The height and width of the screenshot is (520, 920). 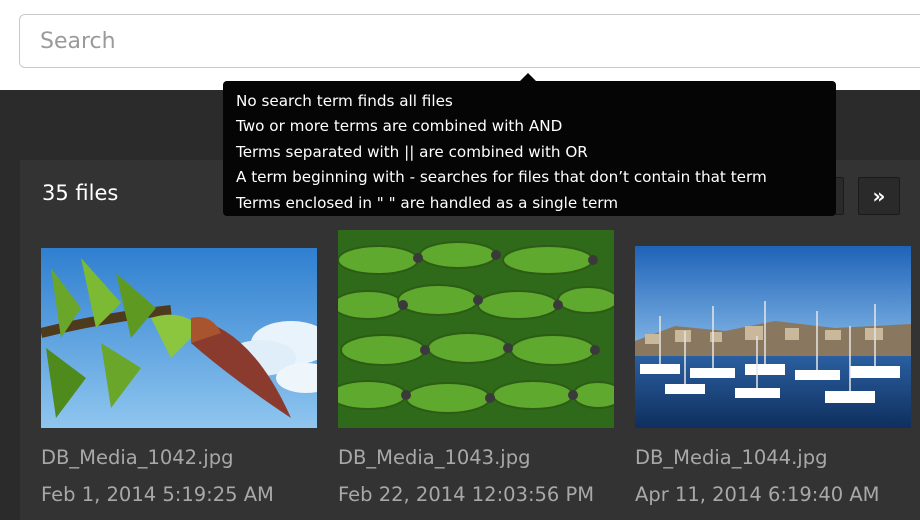 I want to click on tooltip-line: No search term finds all files, so click(x=344, y=101).